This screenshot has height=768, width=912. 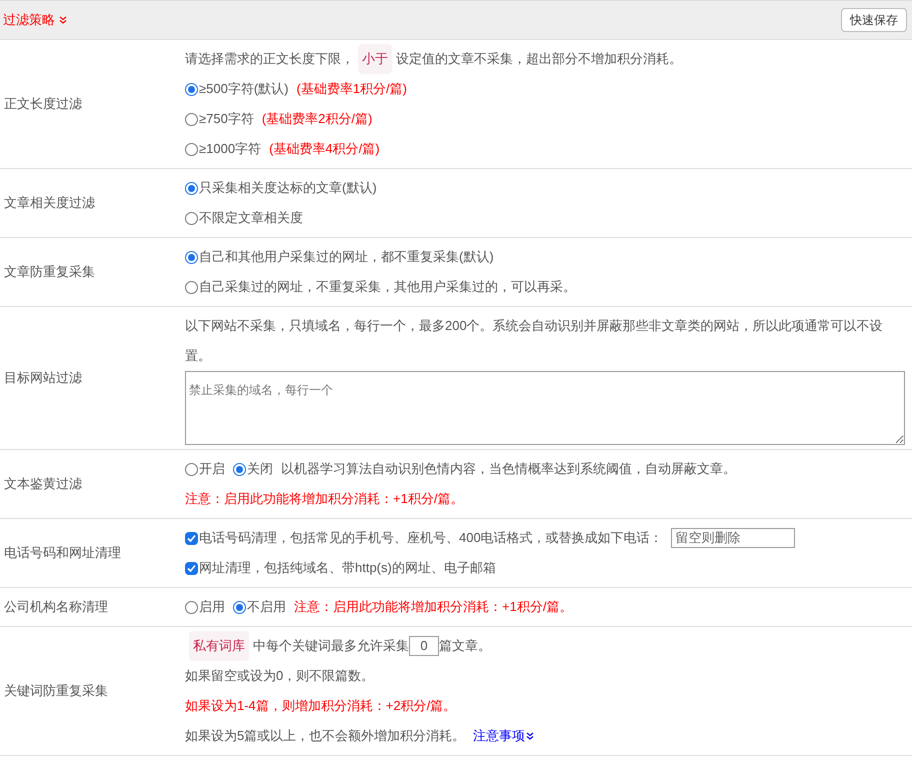 I want to click on radio-option: 启用, so click(x=205, y=607).